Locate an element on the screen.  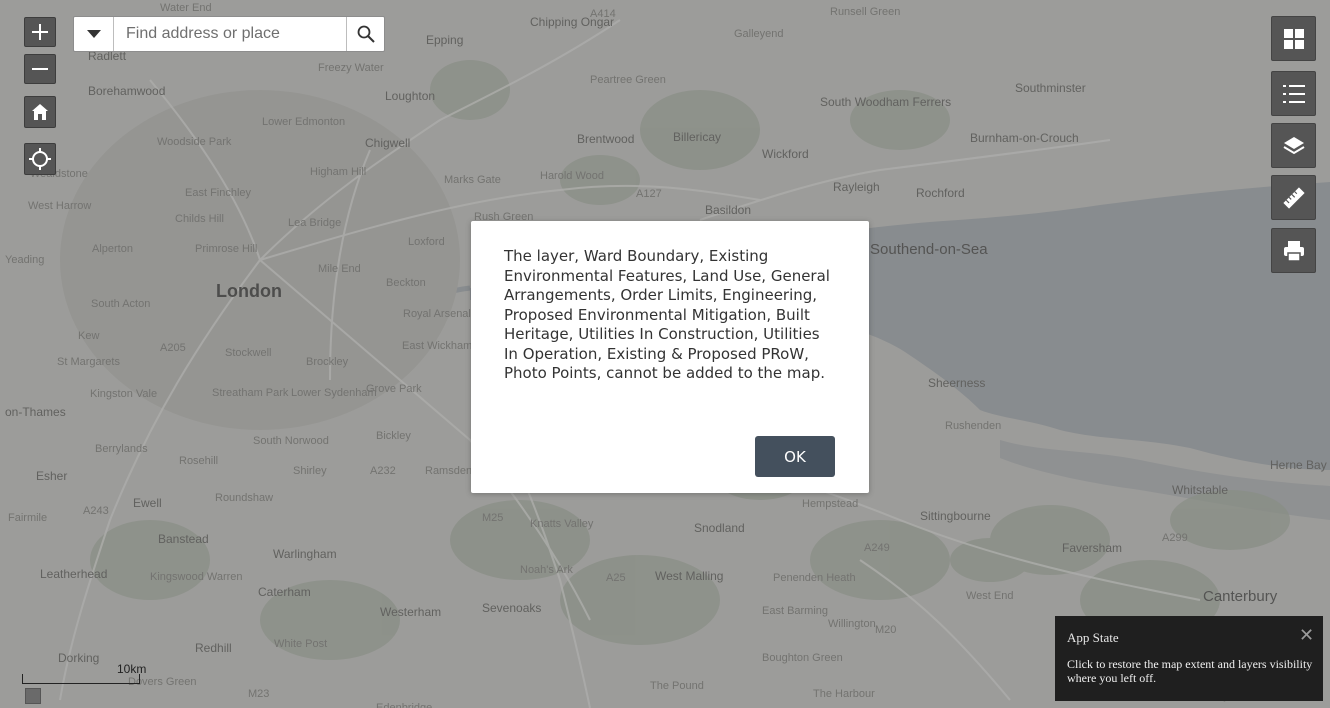
home-button is located at coordinates (40, 112).